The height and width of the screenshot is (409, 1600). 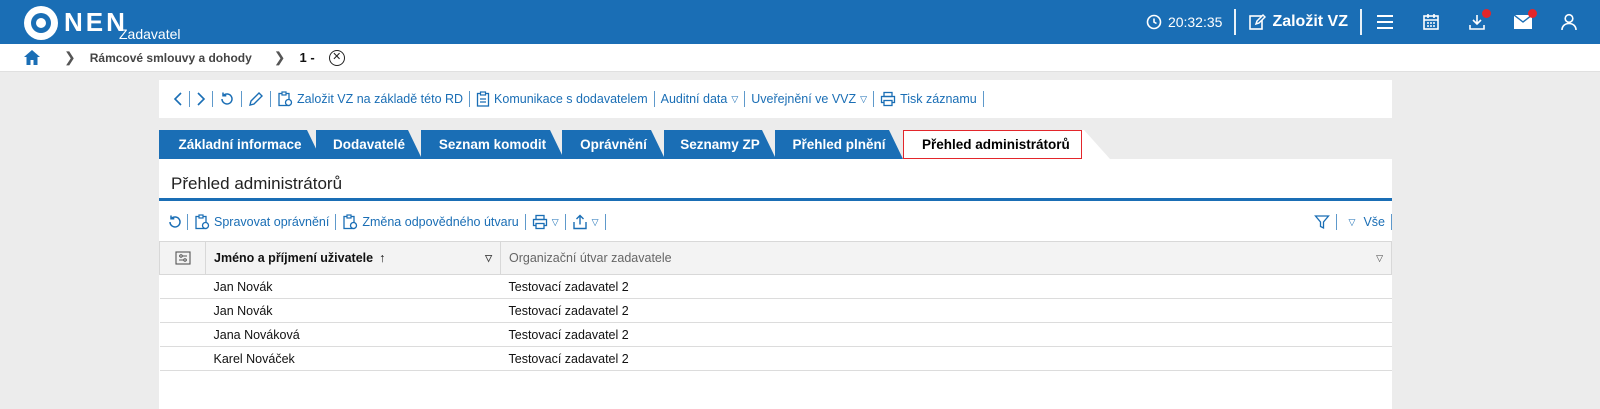 What do you see at coordinates (946, 258) in the screenshot?
I see `column-header-unit: Organizační útvar zadavatele ▽` at bounding box center [946, 258].